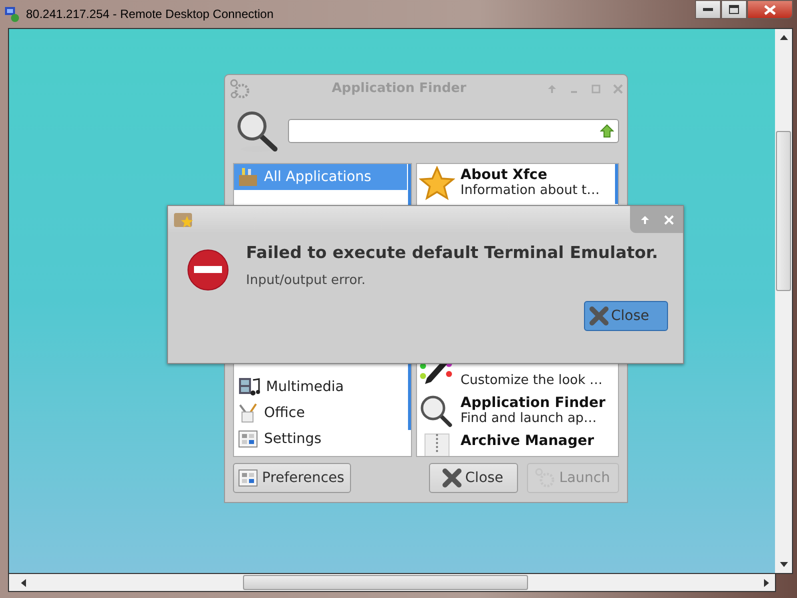 This screenshot has height=598, width=797. What do you see at coordinates (436, 411) in the screenshot?
I see `magnifier-icon` at bounding box center [436, 411].